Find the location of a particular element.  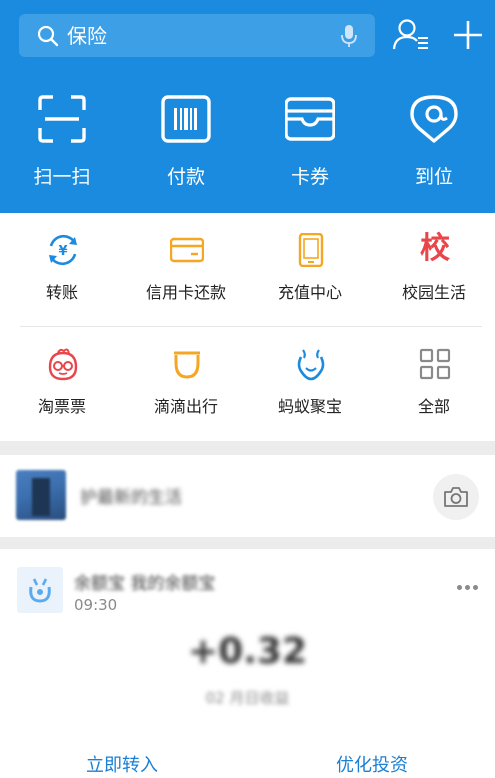

location-icon is located at coordinates (434, 119).